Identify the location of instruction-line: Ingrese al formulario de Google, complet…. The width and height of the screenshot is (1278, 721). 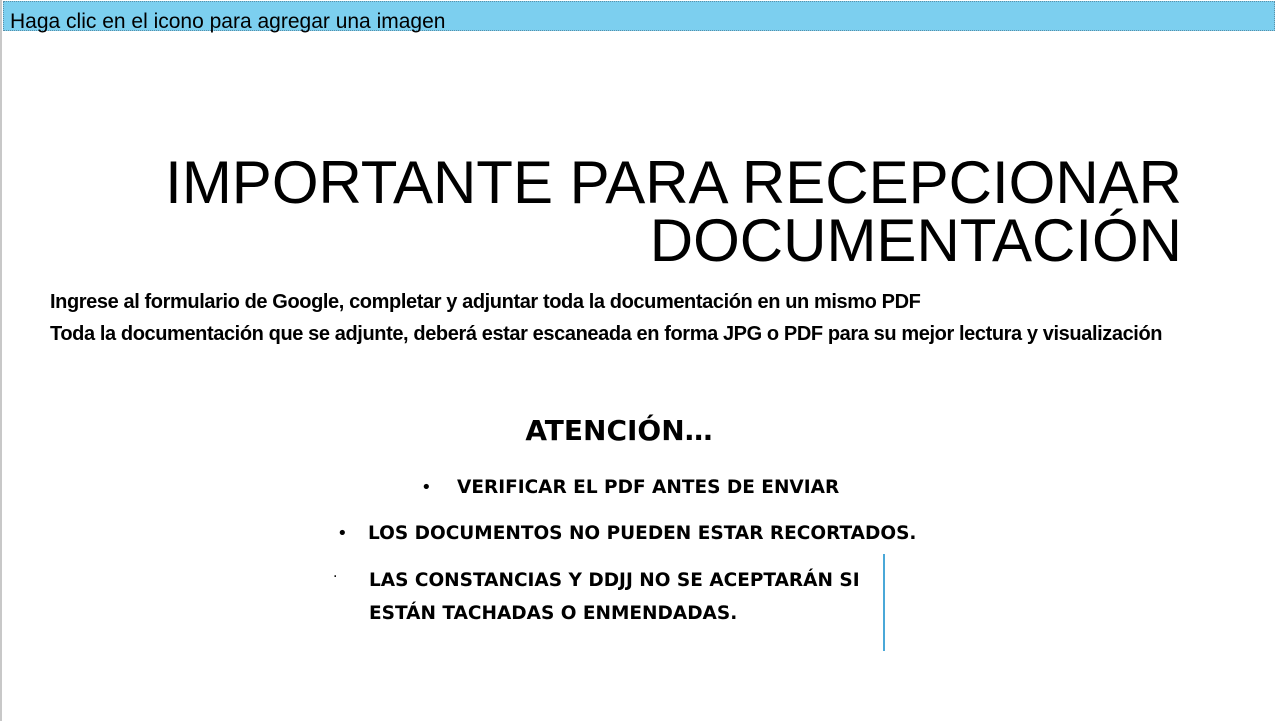
(485, 302).